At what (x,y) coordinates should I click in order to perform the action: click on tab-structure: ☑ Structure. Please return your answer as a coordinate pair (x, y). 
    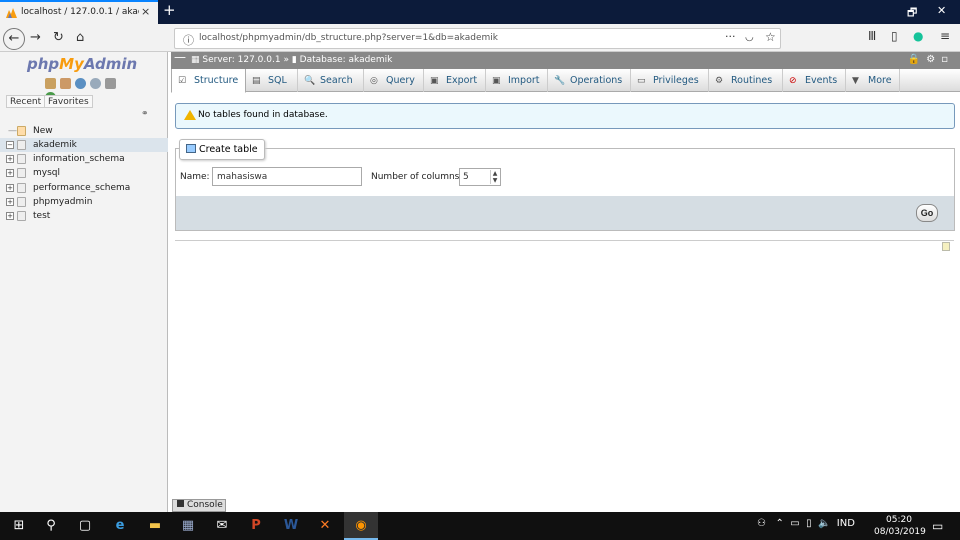
    Looking at the image, I should click on (208, 81).